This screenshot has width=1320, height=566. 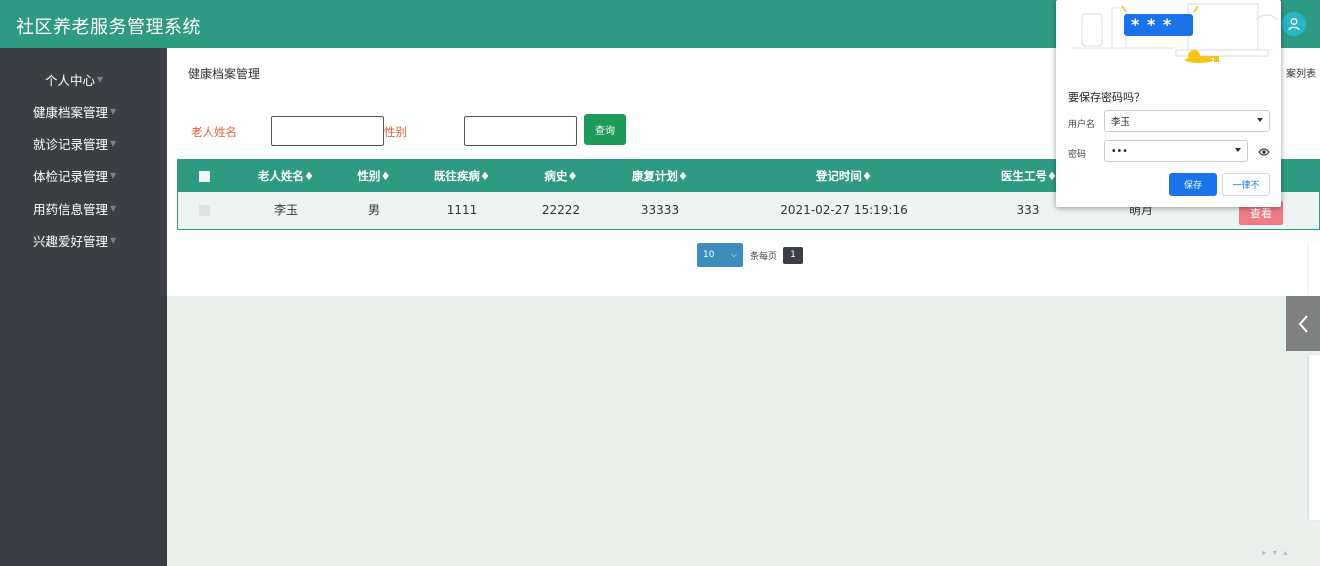 I want to click on save-password-dialog: * * * 要保存密码吗？ 用户名 李玉 密码 ••• 保存 一律不, so click(x=1168, y=103).